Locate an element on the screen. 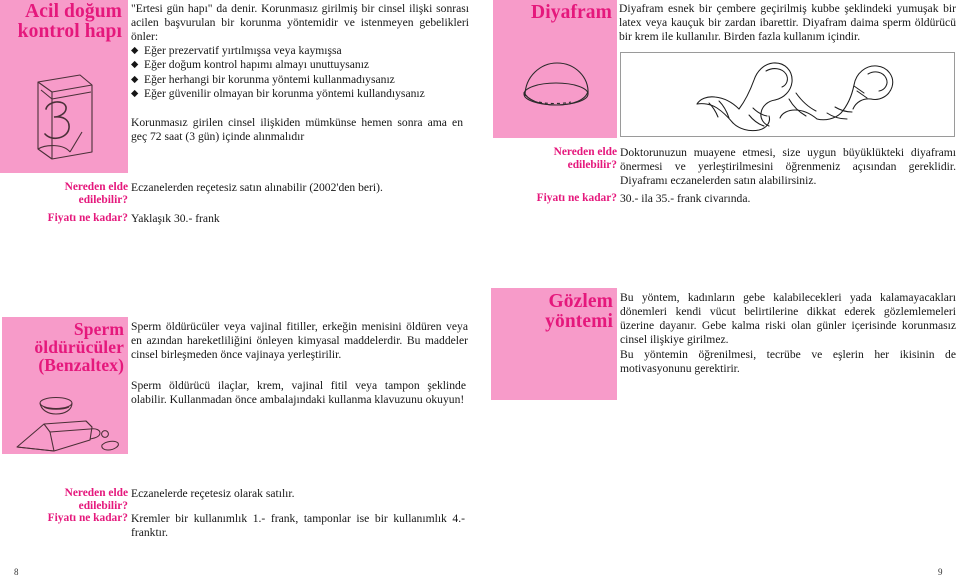  pill-box-3-icon is located at coordinates (64, 114).